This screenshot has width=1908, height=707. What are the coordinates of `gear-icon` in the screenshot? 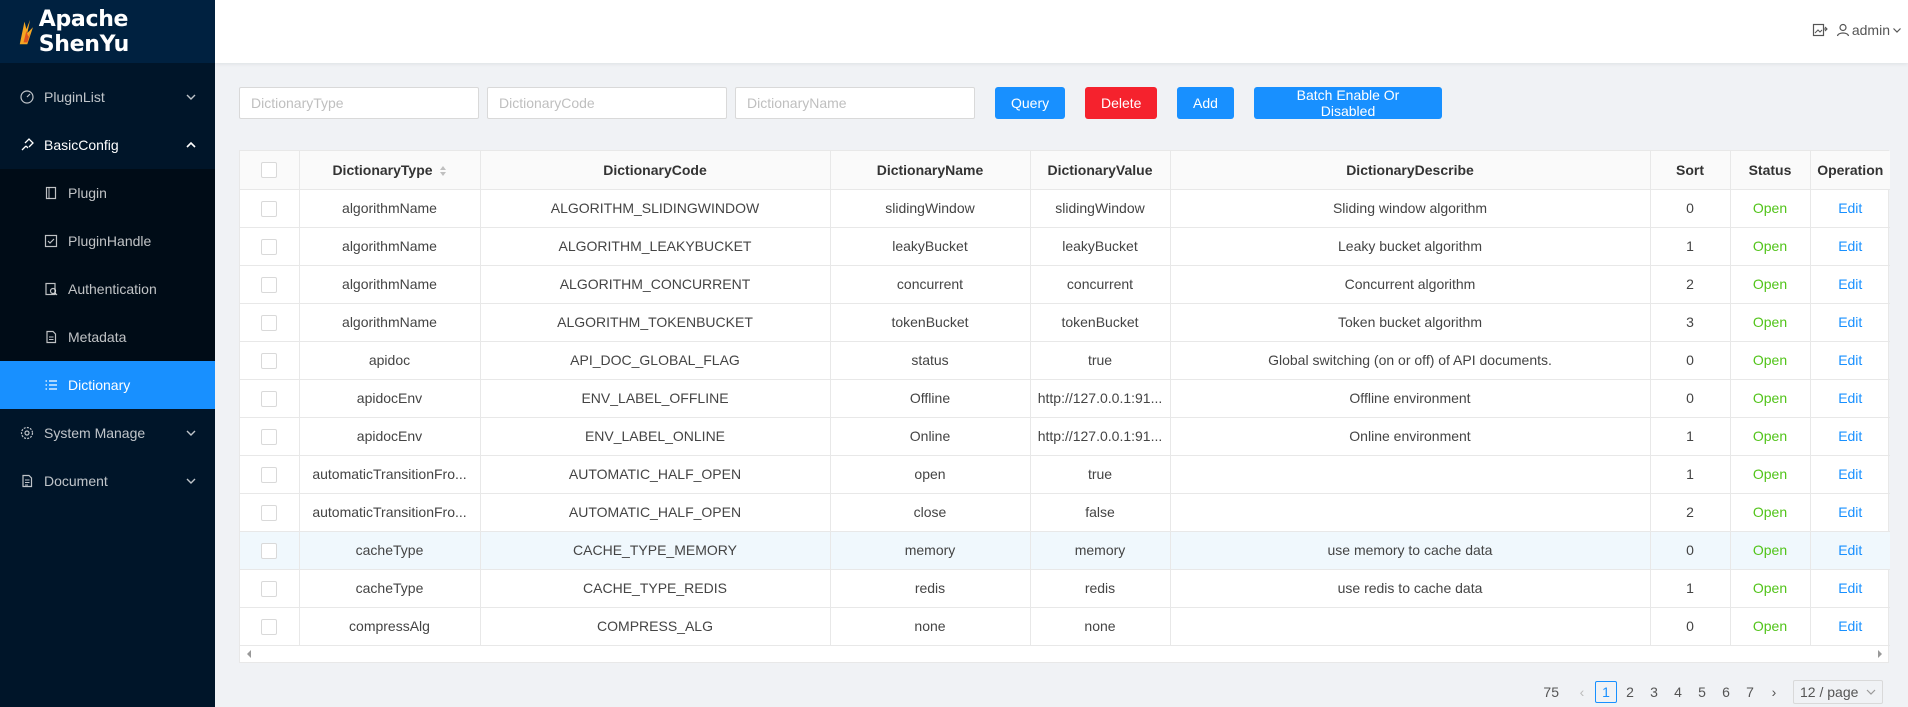 It's located at (27, 433).